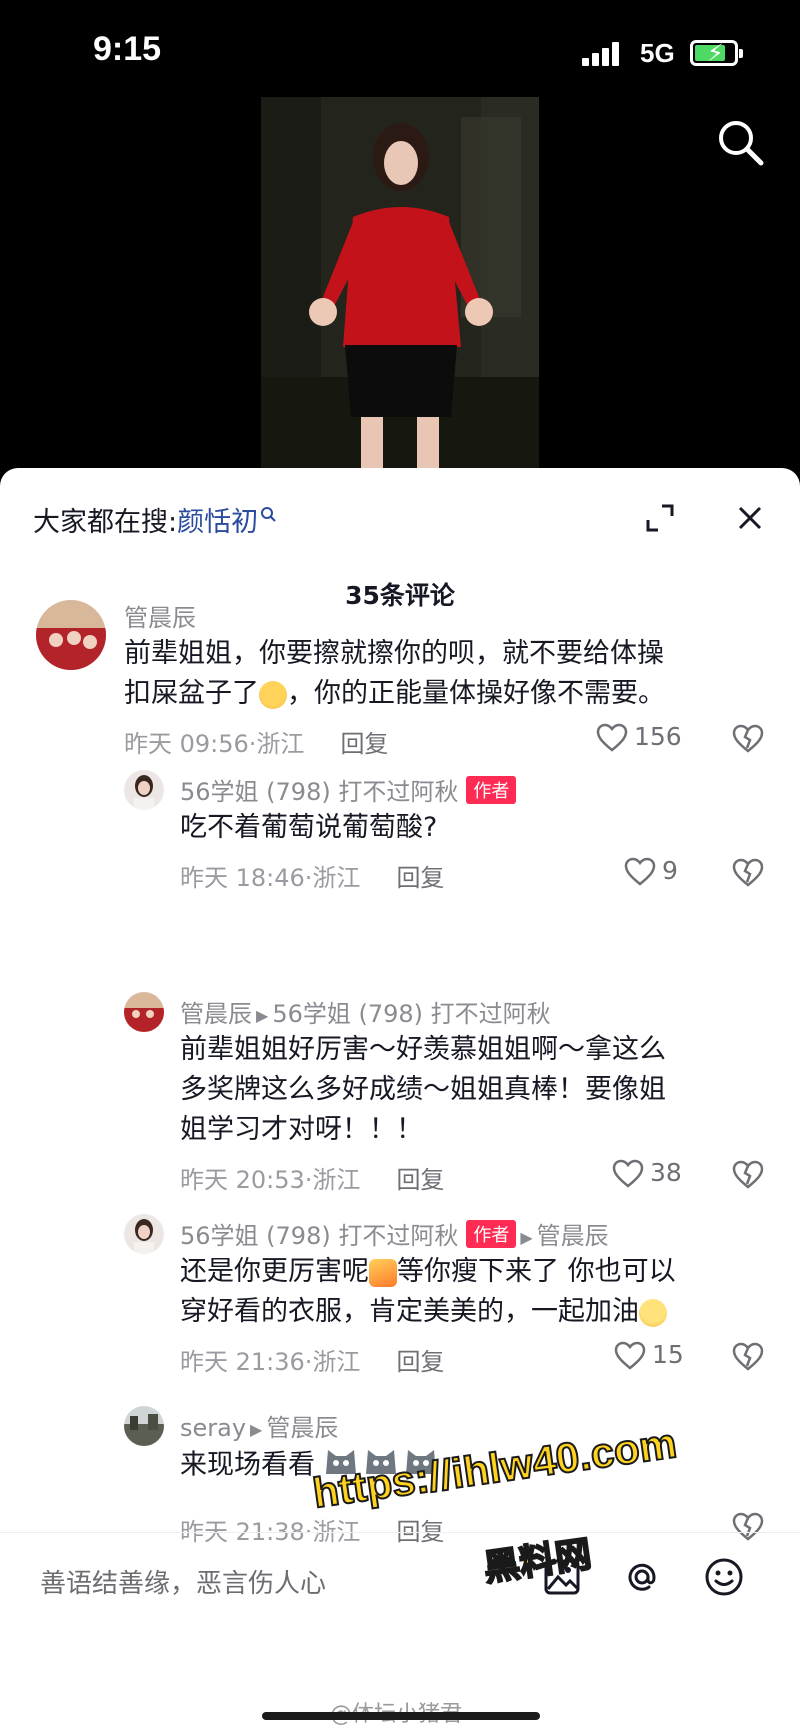 Image resolution: width=800 pixels, height=1729 pixels. Describe the element at coordinates (741, 143) in the screenshot. I see `search-icon` at that location.